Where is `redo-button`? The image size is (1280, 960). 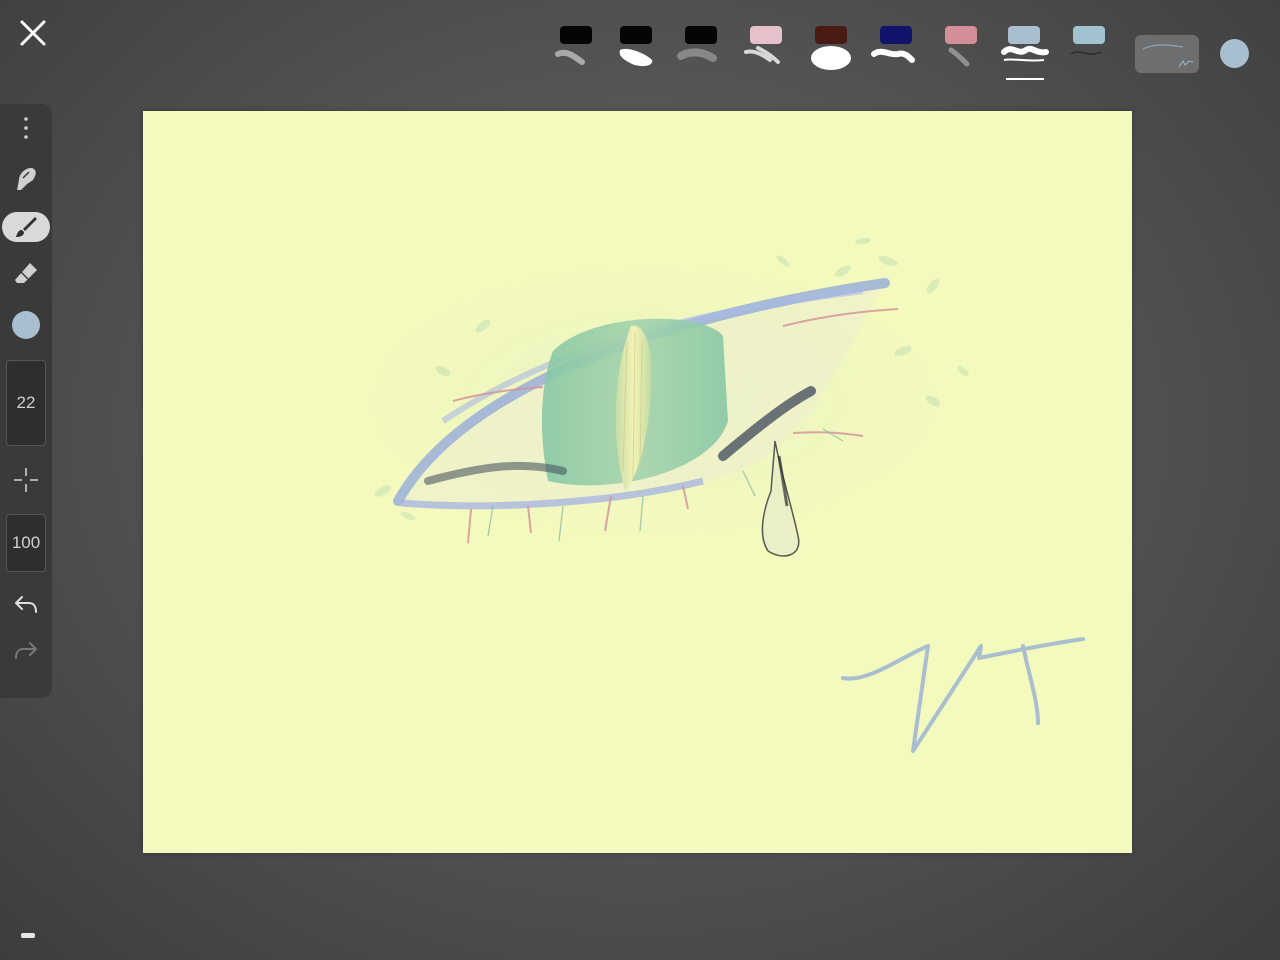 redo-button is located at coordinates (26, 652).